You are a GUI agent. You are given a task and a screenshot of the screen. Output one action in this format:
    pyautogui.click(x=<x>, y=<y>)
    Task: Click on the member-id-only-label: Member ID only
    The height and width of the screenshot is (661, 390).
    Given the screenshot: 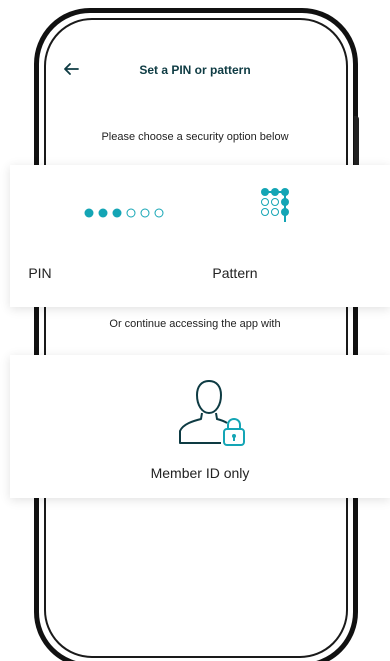 What is the action you would take?
    pyautogui.click(x=200, y=473)
    